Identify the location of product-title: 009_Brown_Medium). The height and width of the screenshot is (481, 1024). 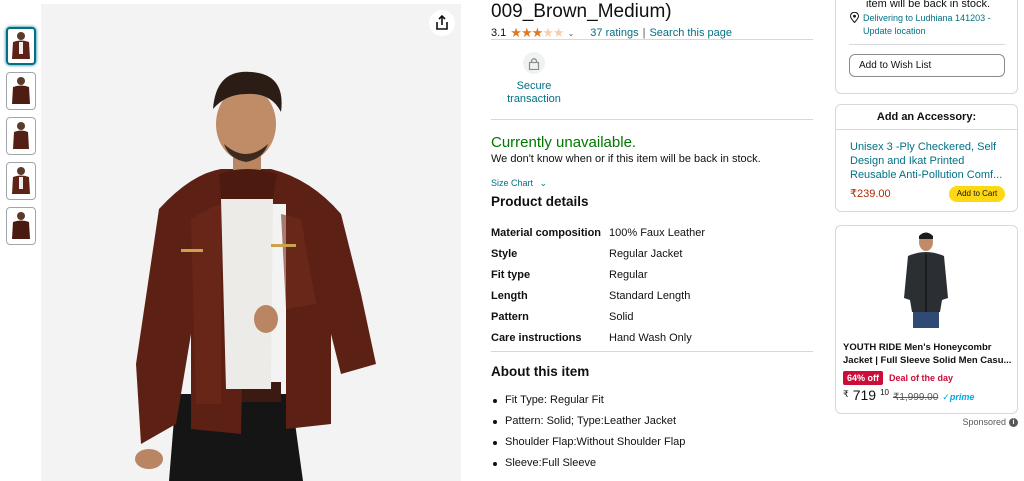
(581, 11).